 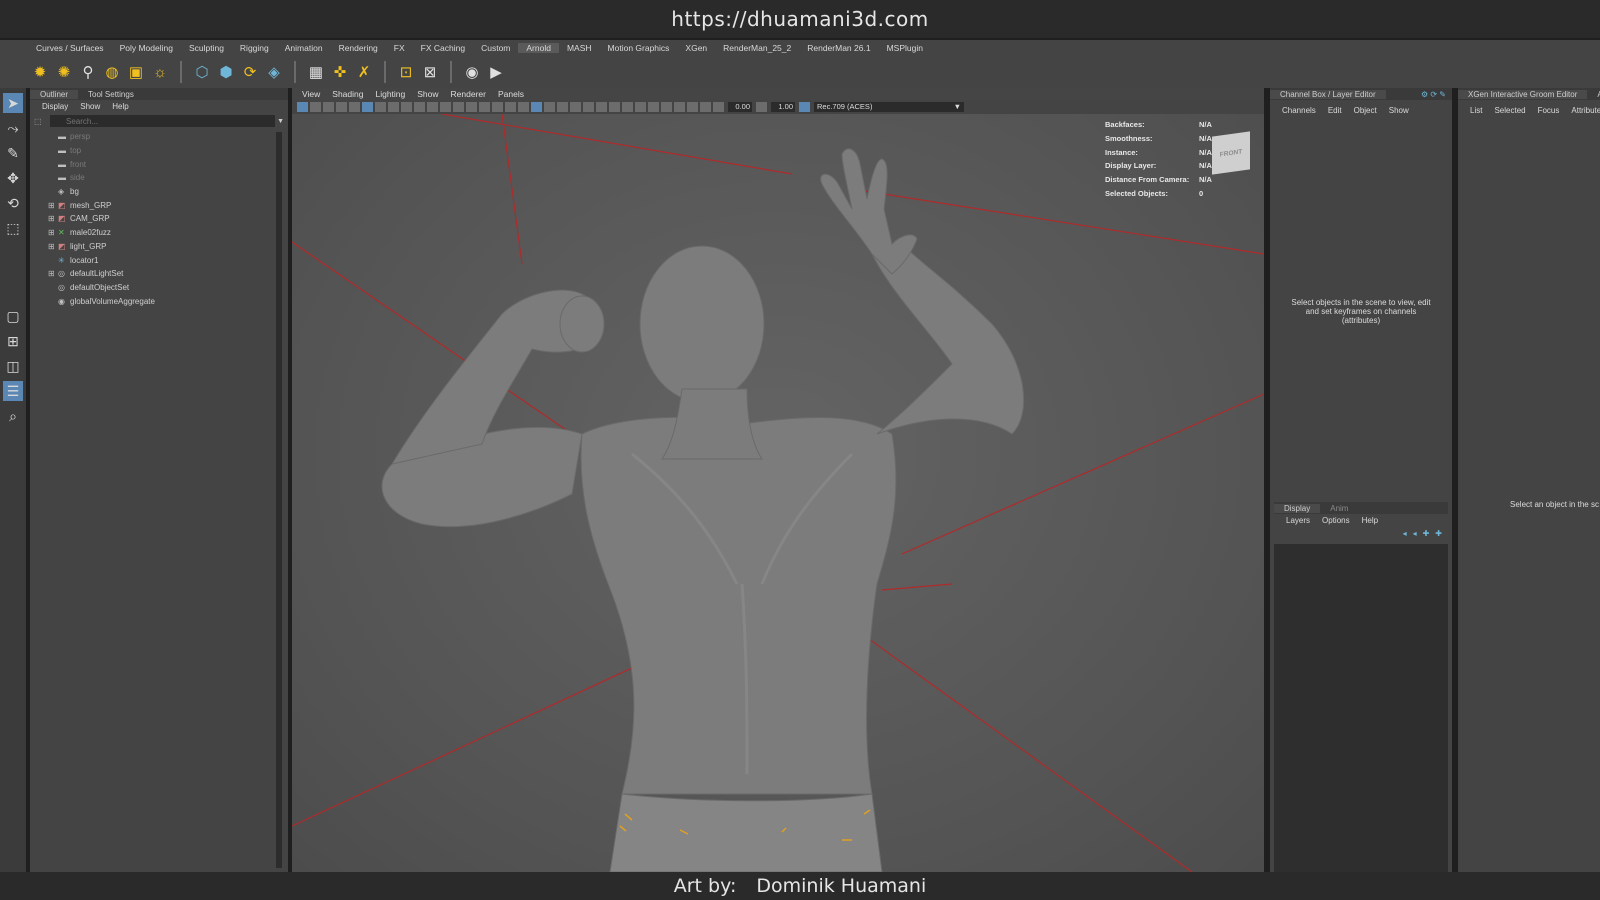 What do you see at coordinates (40, 72) in the screenshot?
I see `area-light-icon: ✹` at bounding box center [40, 72].